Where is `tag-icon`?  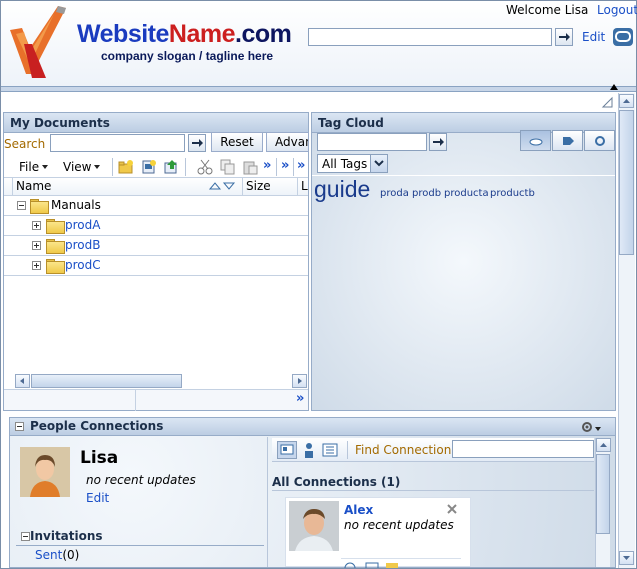 tag-icon is located at coordinates (568, 141).